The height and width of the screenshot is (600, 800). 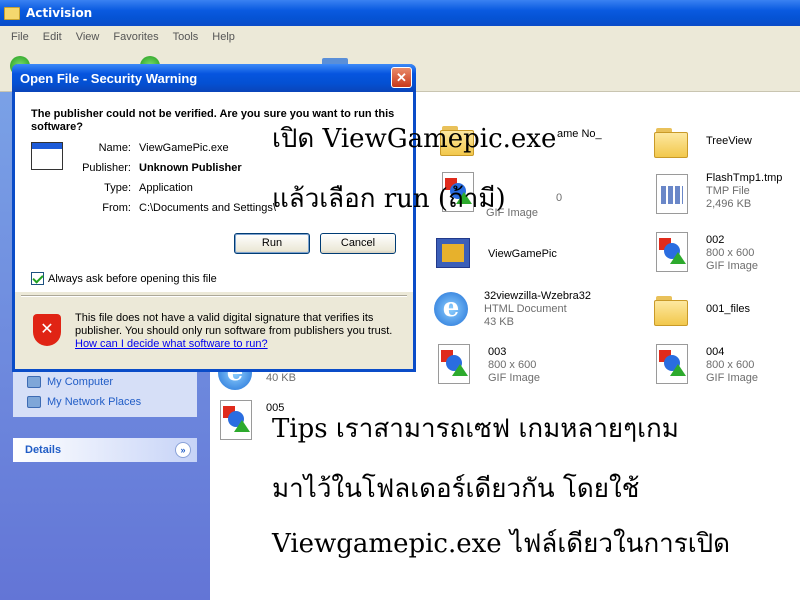 What do you see at coordinates (715, 352) in the screenshot?
I see `file-name: 004` at bounding box center [715, 352].